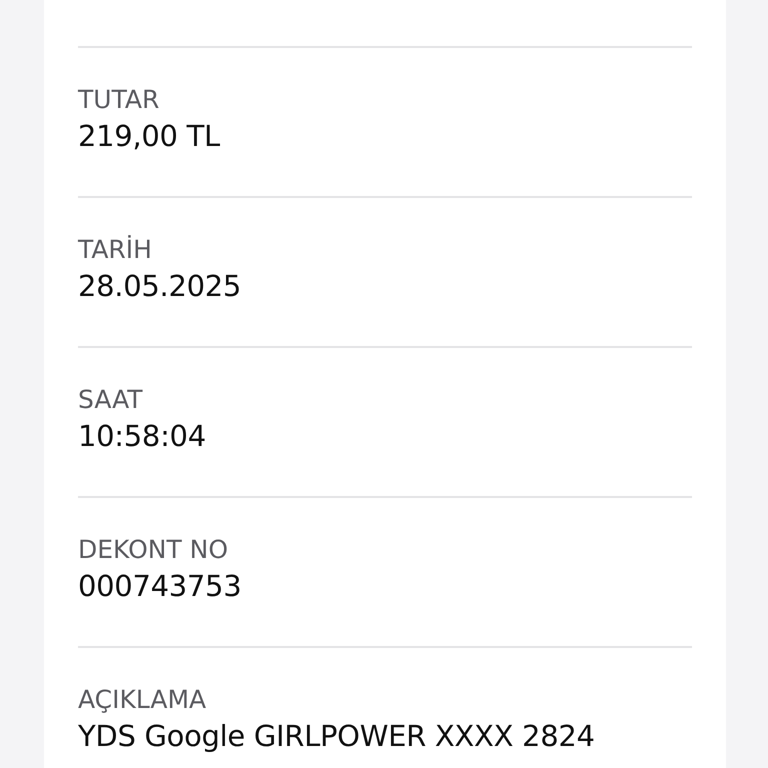 This screenshot has width=768, height=768. Describe the element at coordinates (160, 586) in the screenshot. I see `field-value: 000743753` at that location.